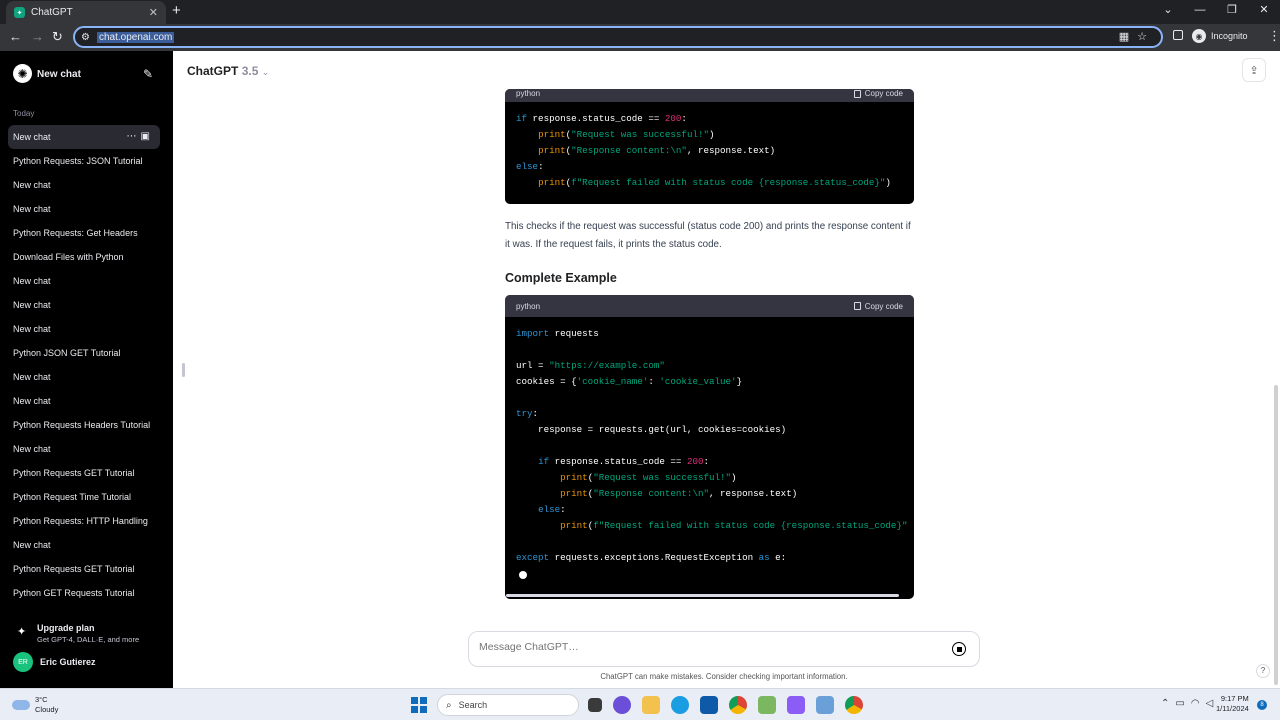  I want to click on code-language: python, so click(528, 306).